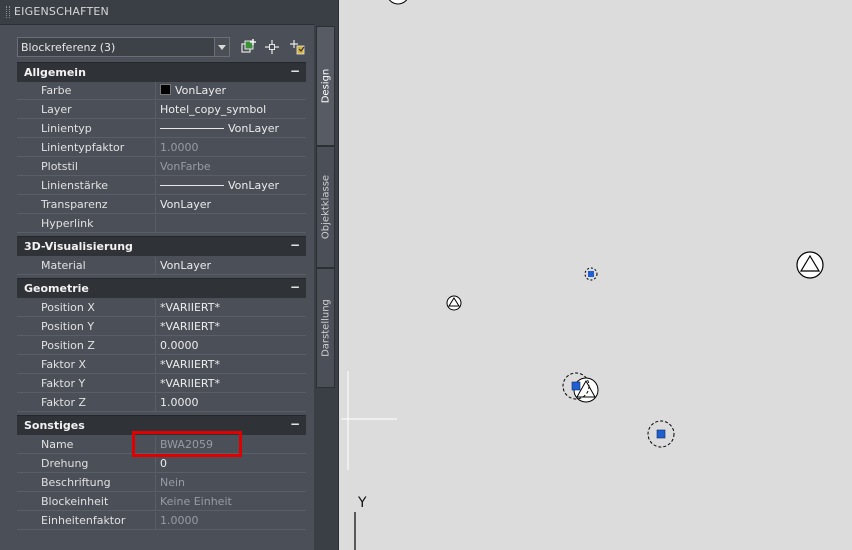 The width and height of the screenshot is (852, 550). I want to click on property-name: Hyperlink, so click(86, 224).